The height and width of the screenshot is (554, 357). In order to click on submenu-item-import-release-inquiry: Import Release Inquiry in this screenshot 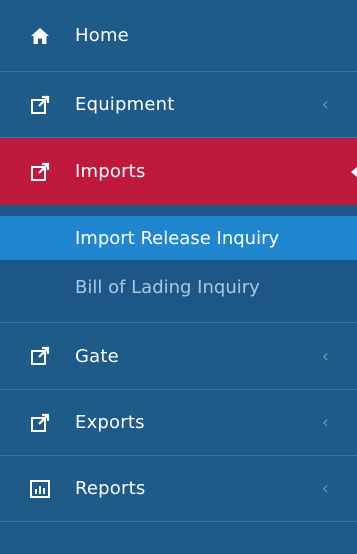, I will do `click(178, 238)`.